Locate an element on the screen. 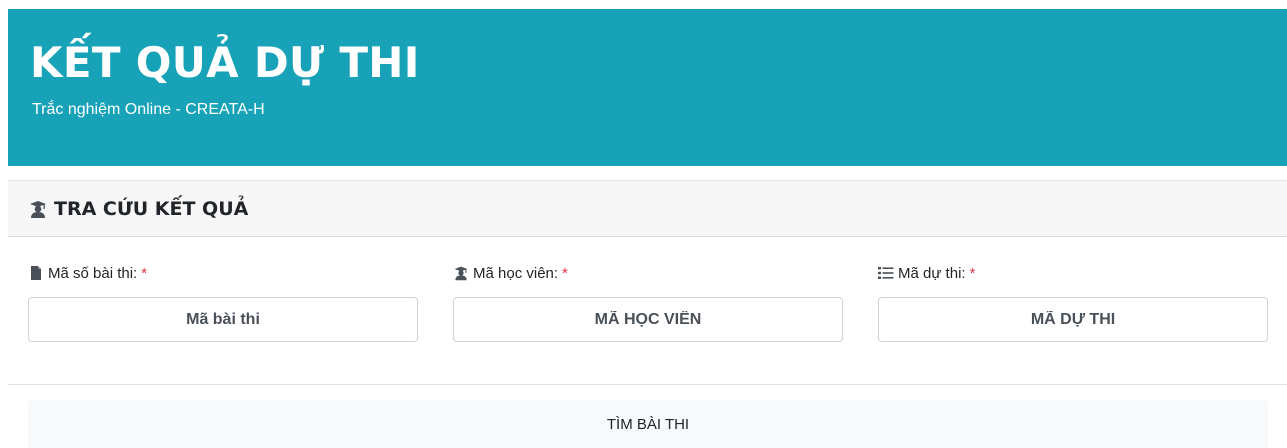 Image resolution: width=1287 pixels, height=448 pixels. student-id-field-group: Mã học viên: * is located at coordinates (648, 302).